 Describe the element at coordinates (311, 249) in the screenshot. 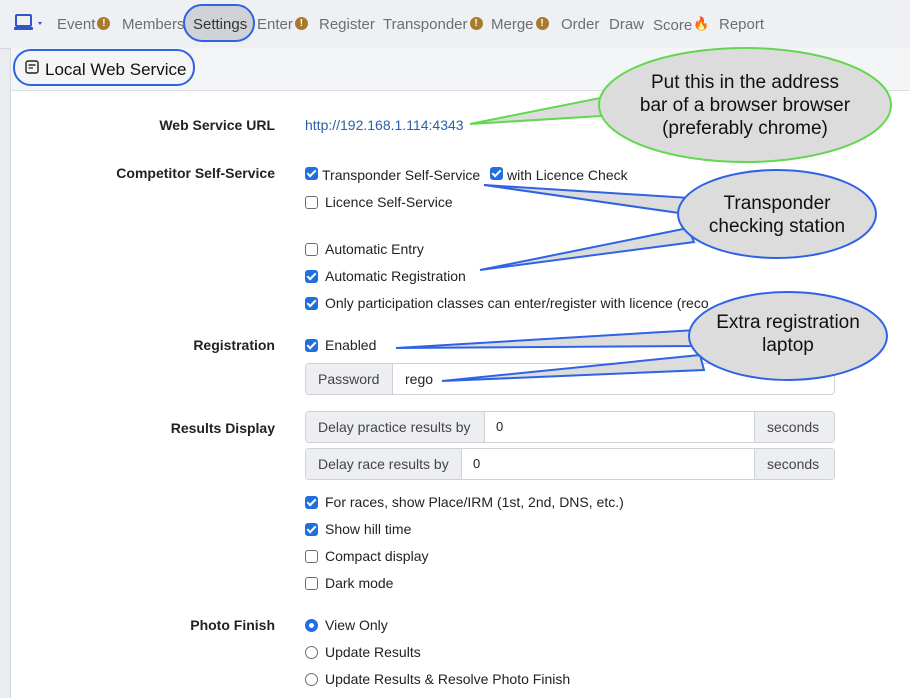

I see `automatic-entry-checkbox` at that location.